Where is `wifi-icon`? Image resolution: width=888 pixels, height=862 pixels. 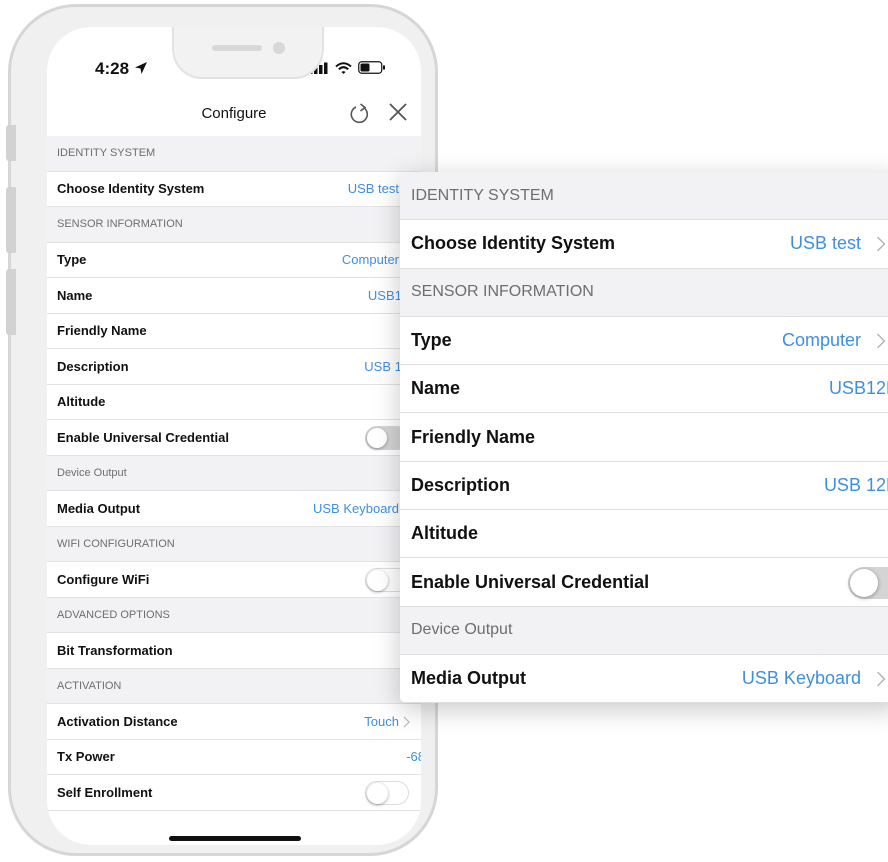
wifi-icon is located at coordinates (343, 67).